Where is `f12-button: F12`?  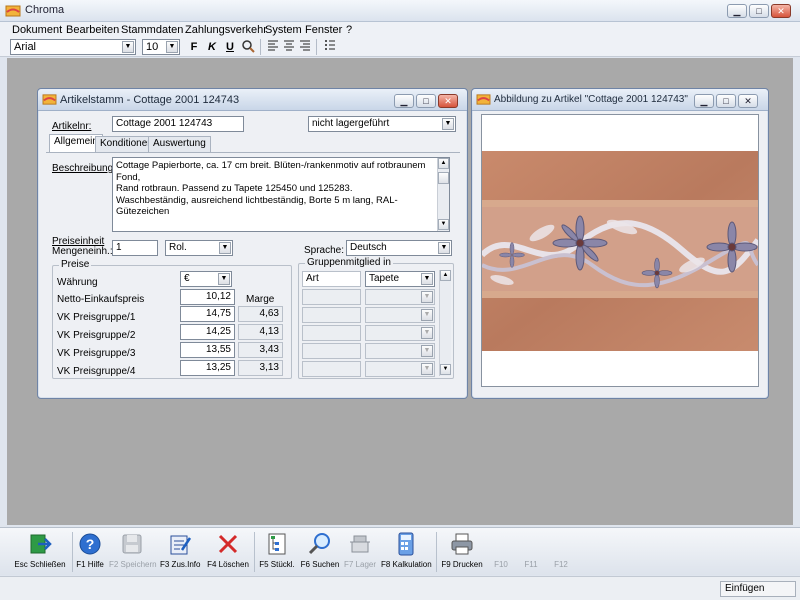
f12-button: F12 is located at coordinates (561, 552).